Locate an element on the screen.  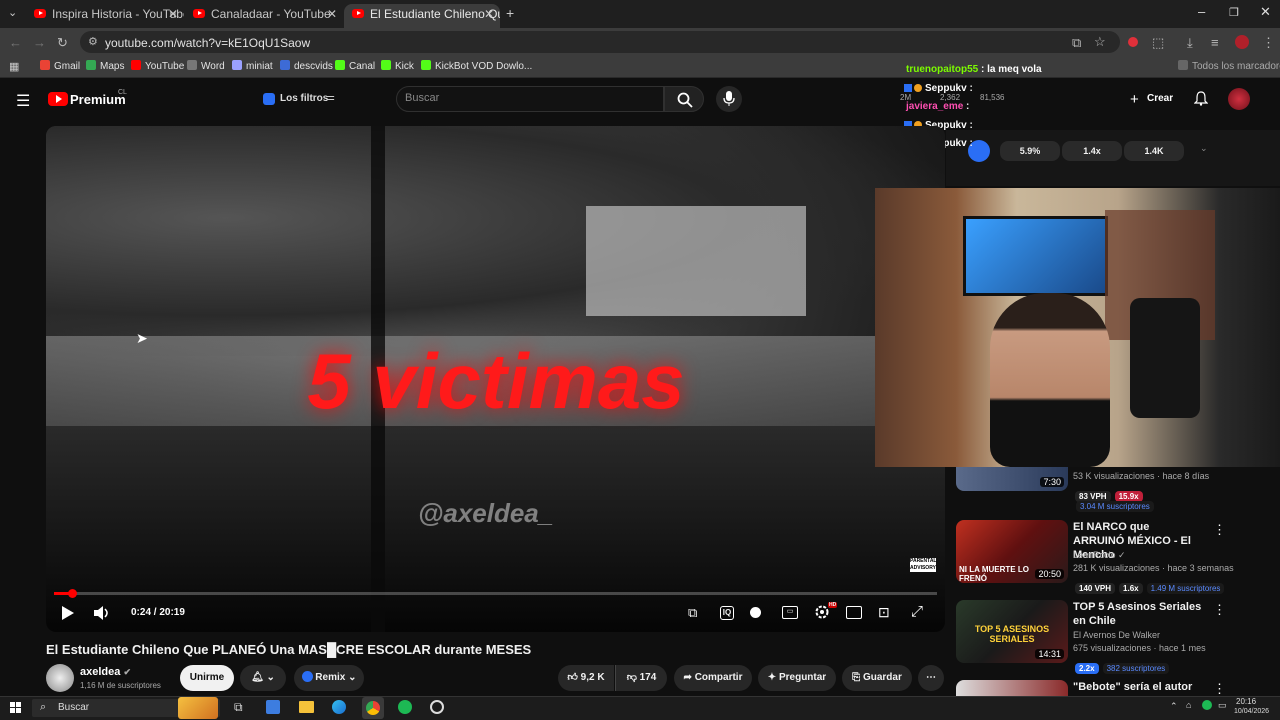
ask-button: ✦ Preguntar is located at coordinates (797, 678).